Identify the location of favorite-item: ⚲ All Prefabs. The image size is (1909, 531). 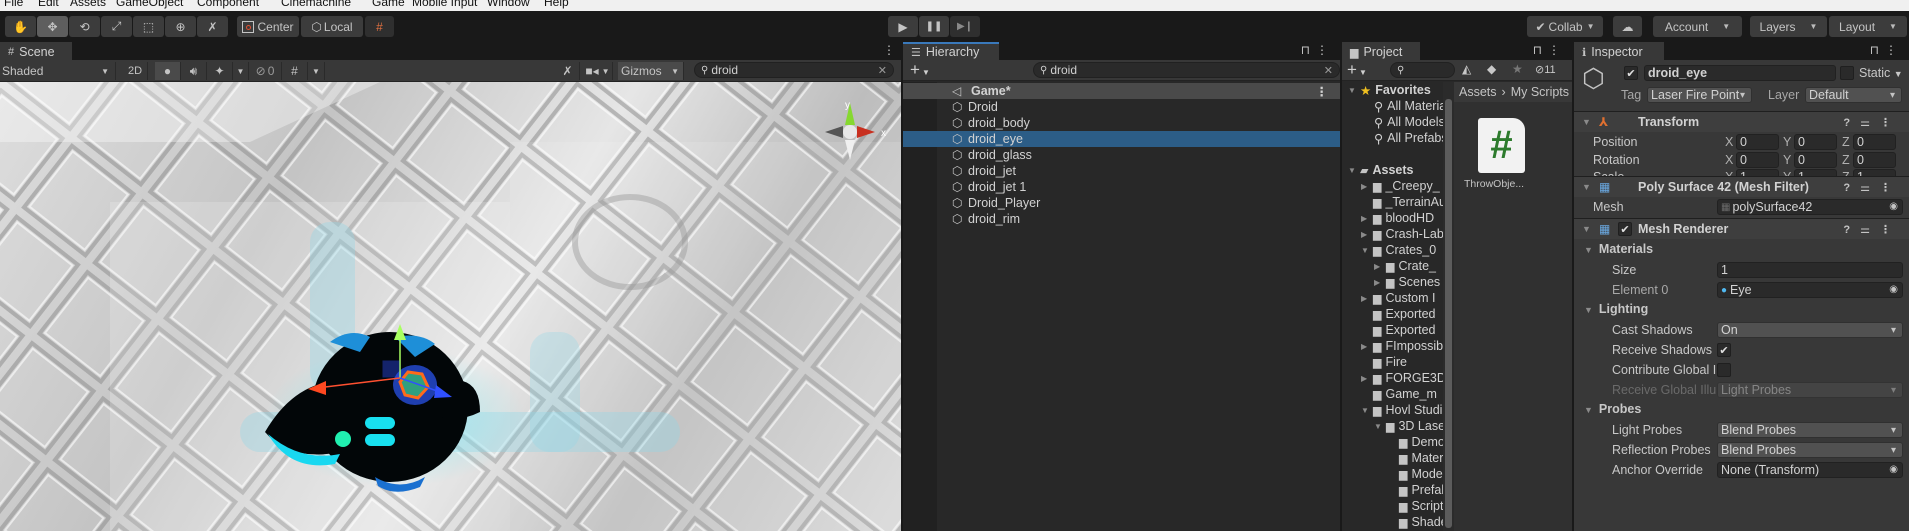
(1408, 138).